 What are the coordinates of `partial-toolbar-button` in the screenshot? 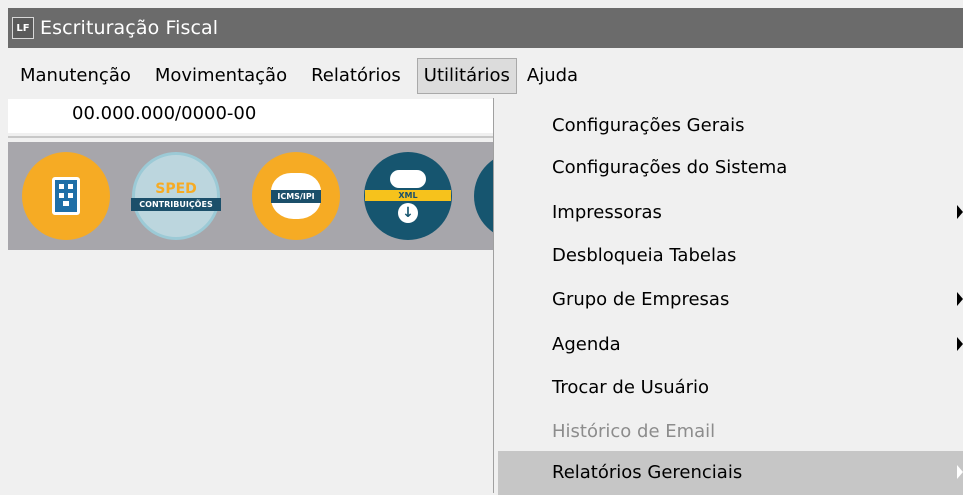 It's located at (483, 196).